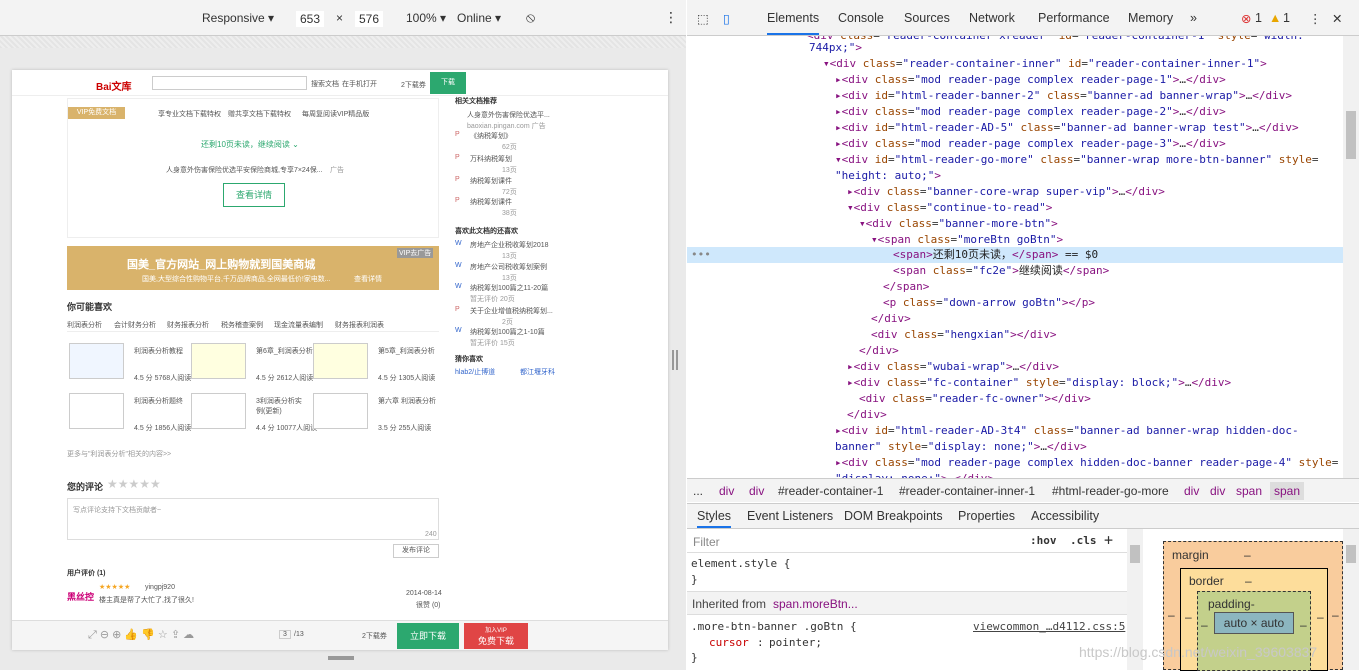  What do you see at coordinates (114, 85) in the screenshot?
I see `baidu-wenku-logo: Bai文库` at bounding box center [114, 85].